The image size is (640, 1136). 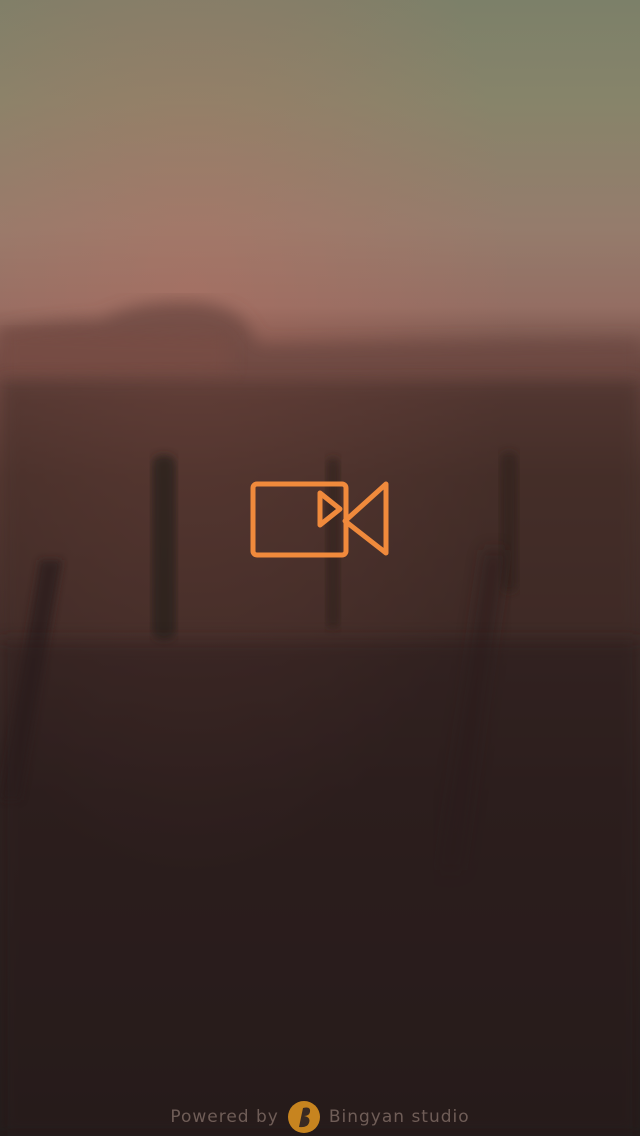 What do you see at coordinates (303, 1117) in the screenshot?
I see `bingyan-logo-icon` at bounding box center [303, 1117].